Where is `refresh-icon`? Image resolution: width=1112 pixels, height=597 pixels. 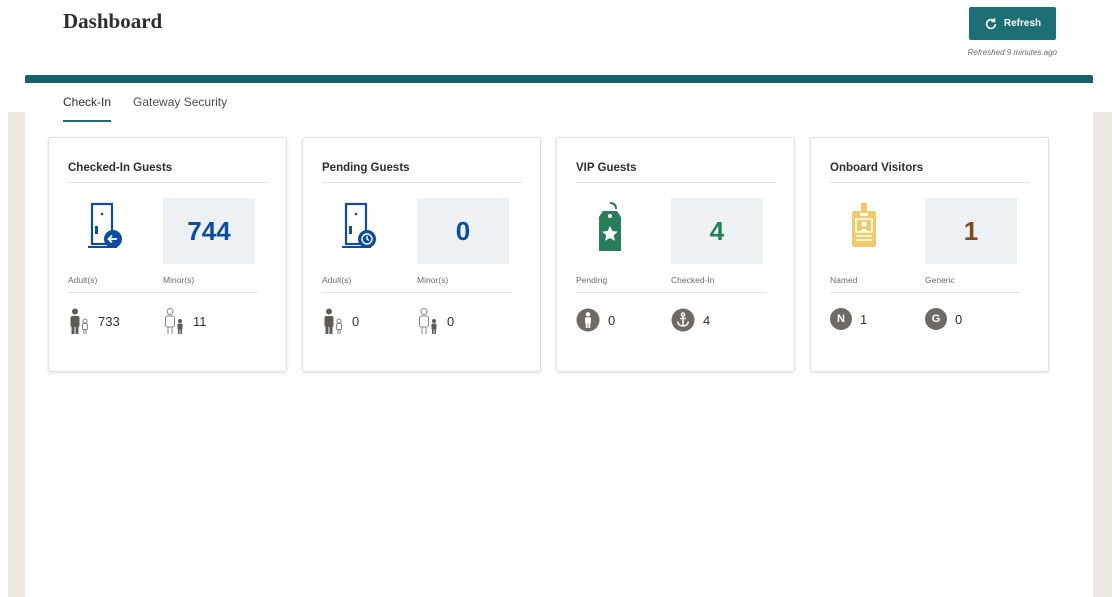
refresh-icon is located at coordinates (991, 23).